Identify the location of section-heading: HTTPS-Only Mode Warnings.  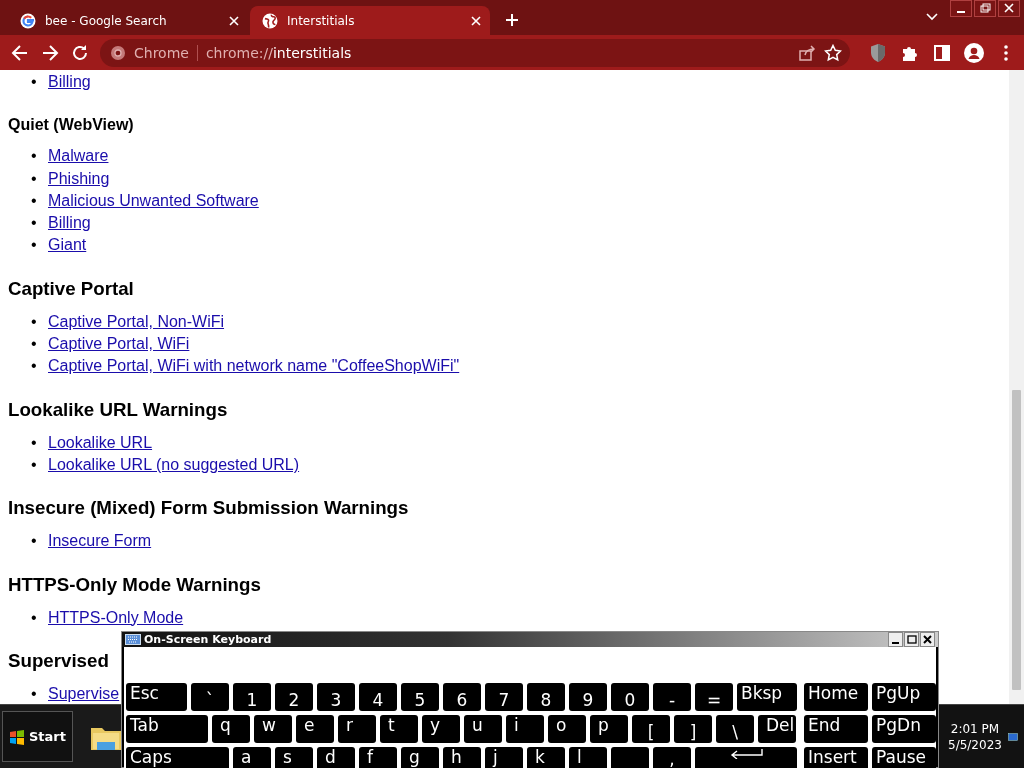
(134, 584).